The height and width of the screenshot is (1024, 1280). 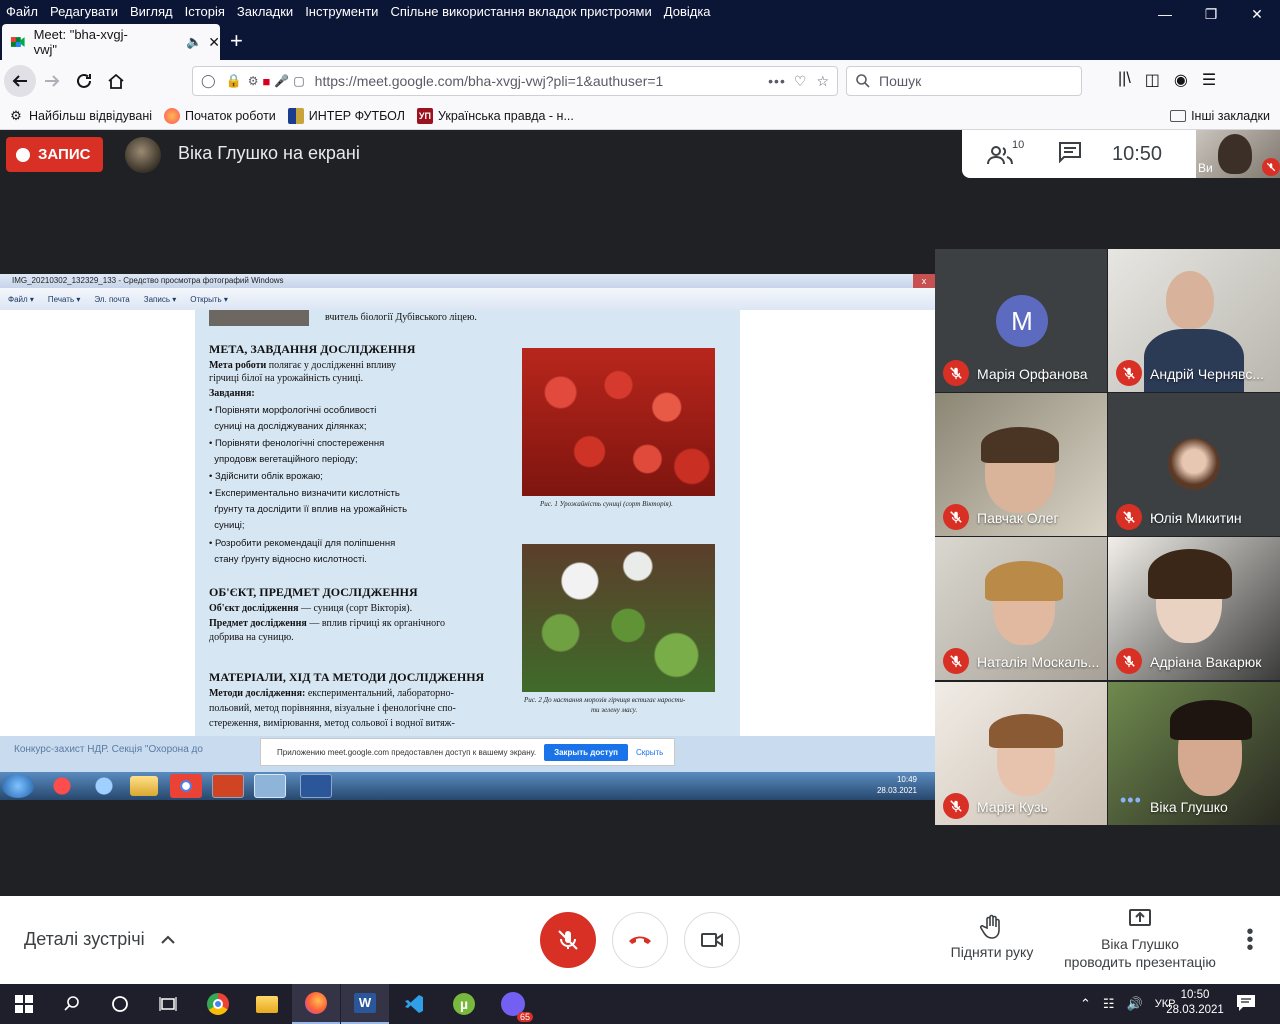 What do you see at coordinates (1109, 1004) in the screenshot?
I see `network-icon: ☷` at bounding box center [1109, 1004].